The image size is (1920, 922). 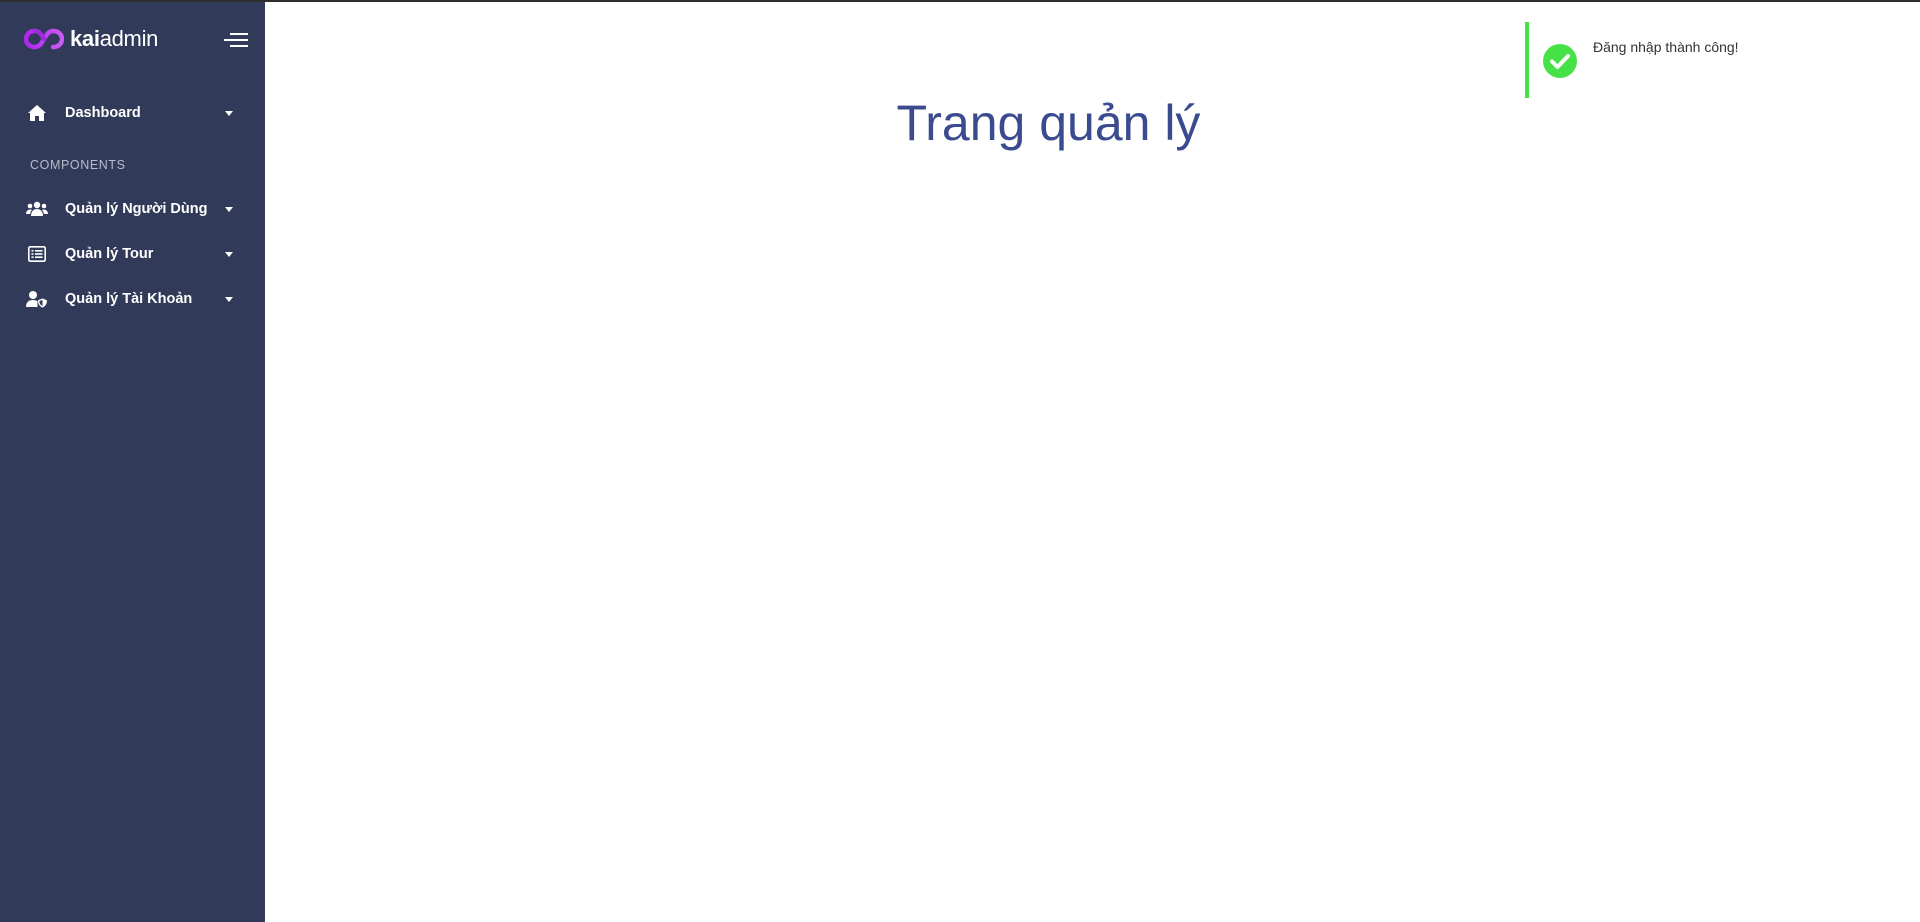 What do you see at coordinates (1527, 60) in the screenshot?
I see `toast-accent-bar` at bounding box center [1527, 60].